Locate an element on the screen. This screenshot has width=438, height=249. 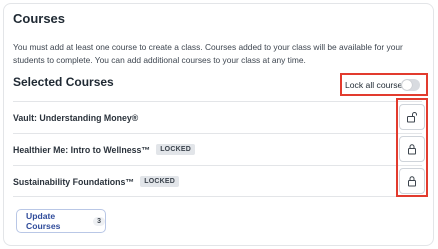
course-name: Healthier Me: Intro to Wellness™ is located at coordinates (82, 149).